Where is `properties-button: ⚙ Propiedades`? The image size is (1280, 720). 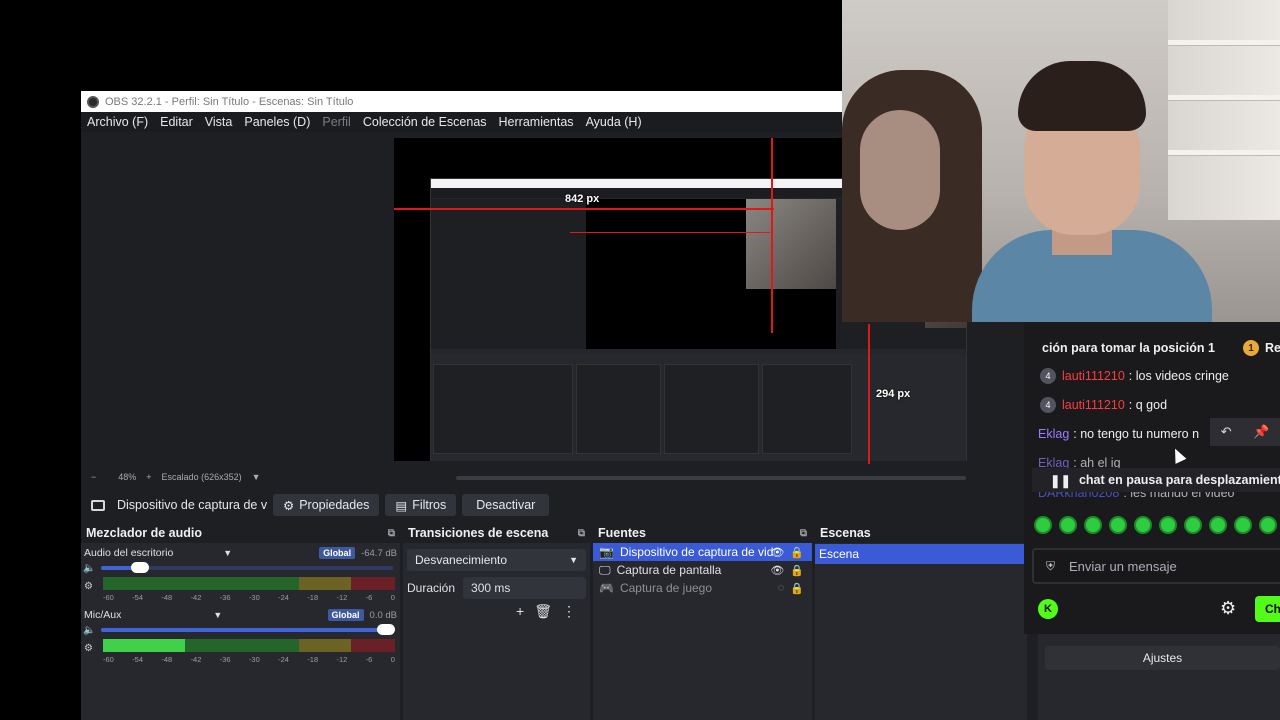 properties-button: ⚙ Propiedades is located at coordinates (326, 505).